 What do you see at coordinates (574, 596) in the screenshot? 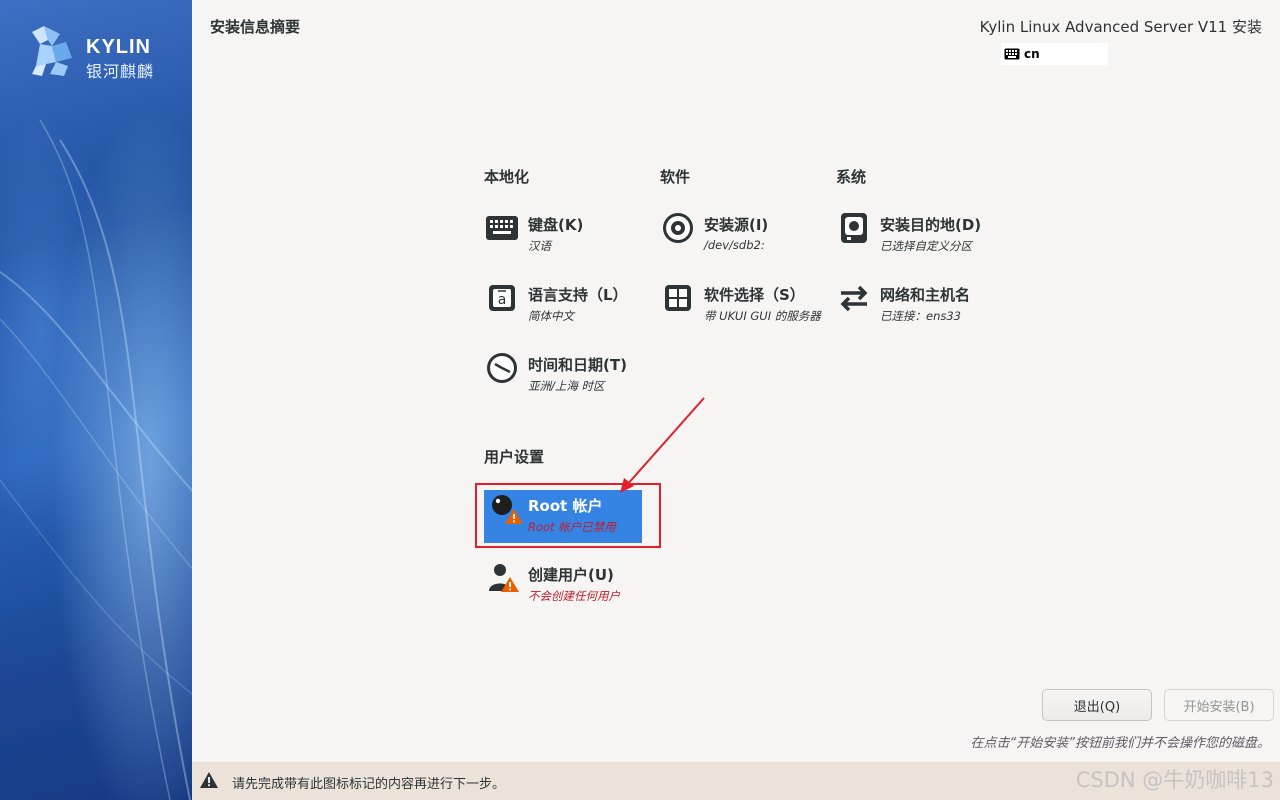
I see `spoke-user-status: 不会创建任何用户` at bounding box center [574, 596].